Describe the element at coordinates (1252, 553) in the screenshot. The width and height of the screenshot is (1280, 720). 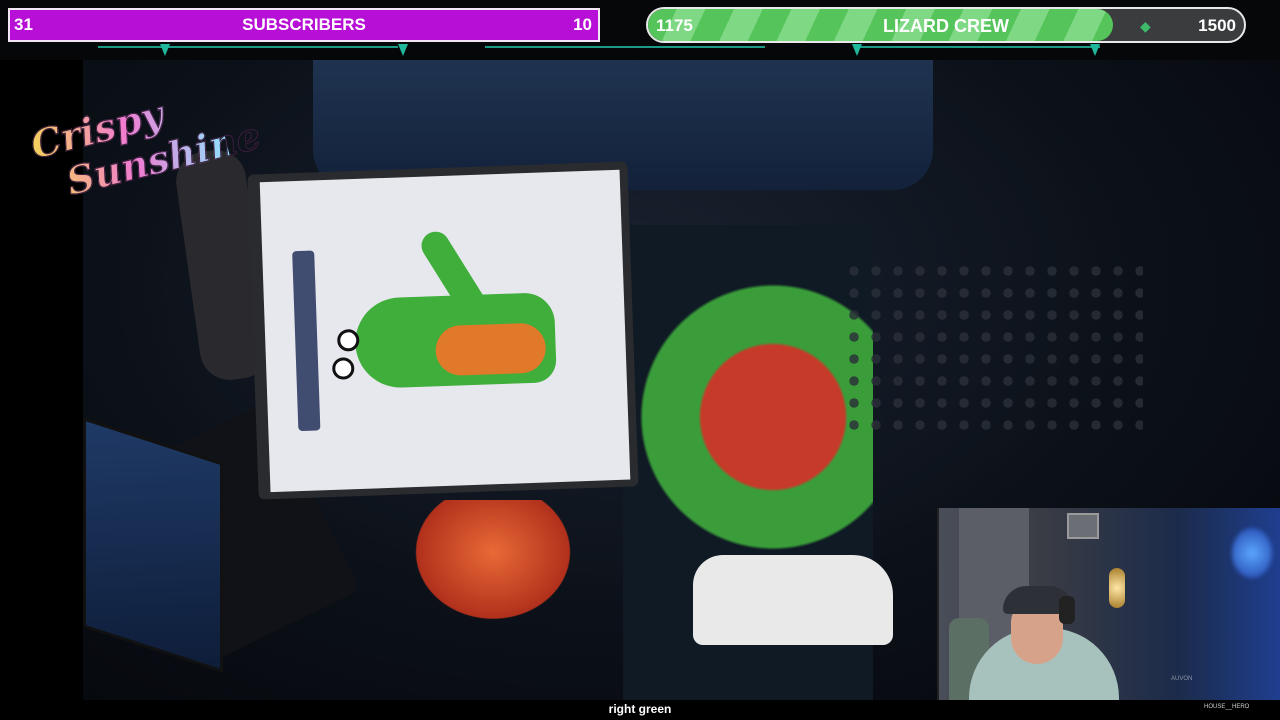
I see `webcam-blue-light` at that location.